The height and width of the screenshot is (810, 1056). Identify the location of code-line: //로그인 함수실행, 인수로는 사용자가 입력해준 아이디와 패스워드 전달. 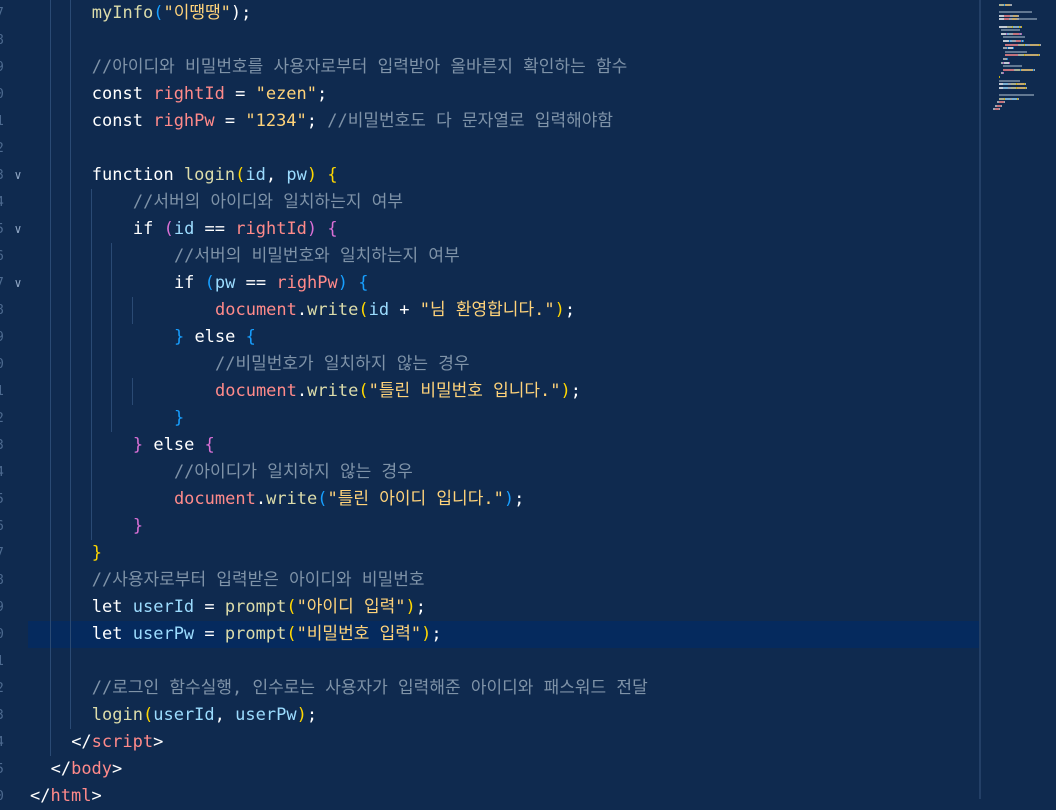
(503, 688).